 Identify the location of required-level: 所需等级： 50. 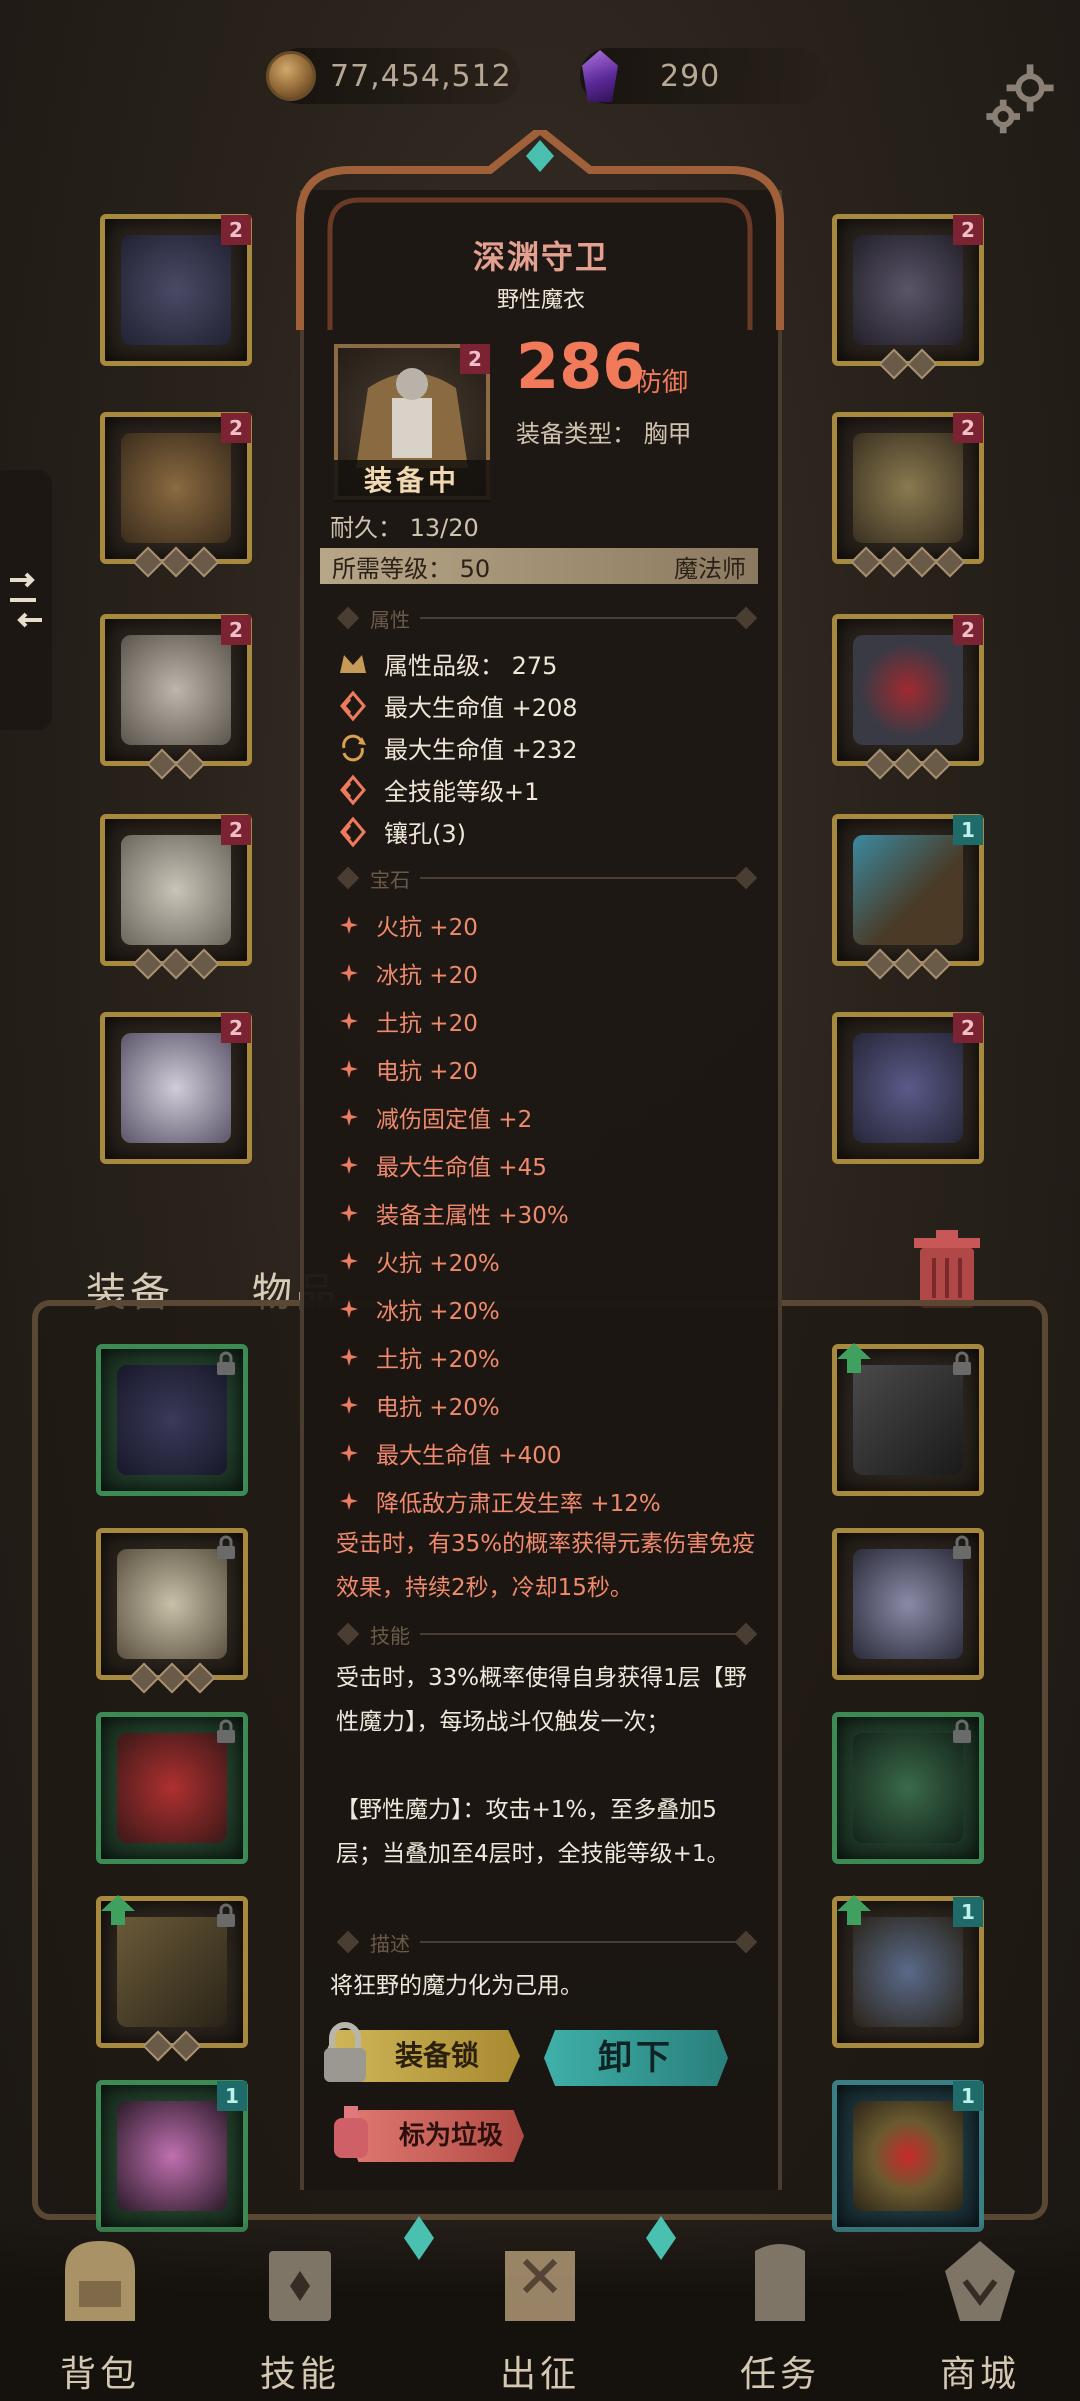
(411, 568).